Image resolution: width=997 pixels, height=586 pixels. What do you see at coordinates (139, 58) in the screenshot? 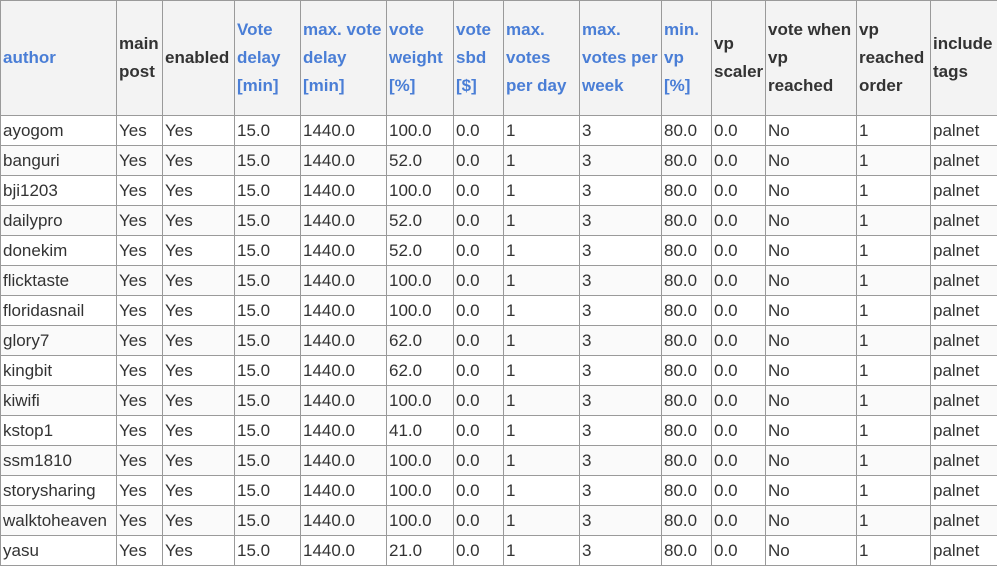
I see `column-header-main-post: main post` at bounding box center [139, 58].